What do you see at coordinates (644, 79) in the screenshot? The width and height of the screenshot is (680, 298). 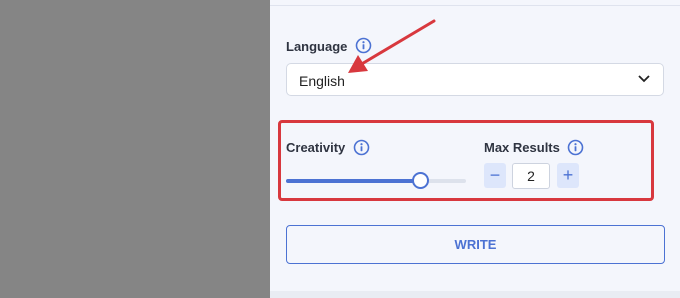 I see `chevron-down-icon` at bounding box center [644, 79].